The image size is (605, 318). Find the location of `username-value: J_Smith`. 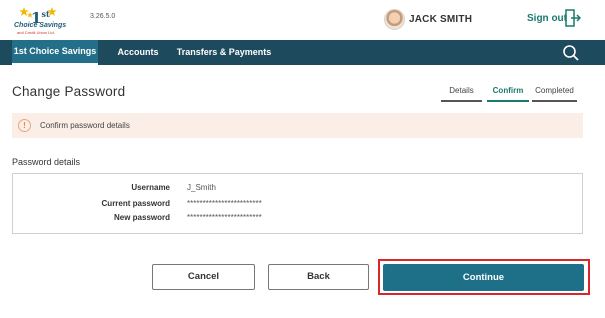

username-value: J_Smith is located at coordinates (201, 187).